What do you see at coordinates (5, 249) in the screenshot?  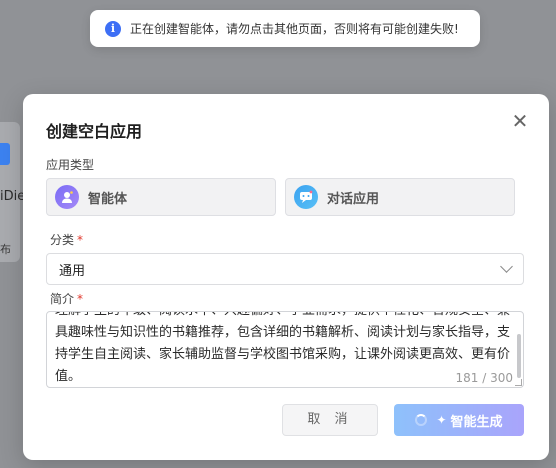 I see `background-card-status: 布` at bounding box center [5, 249].